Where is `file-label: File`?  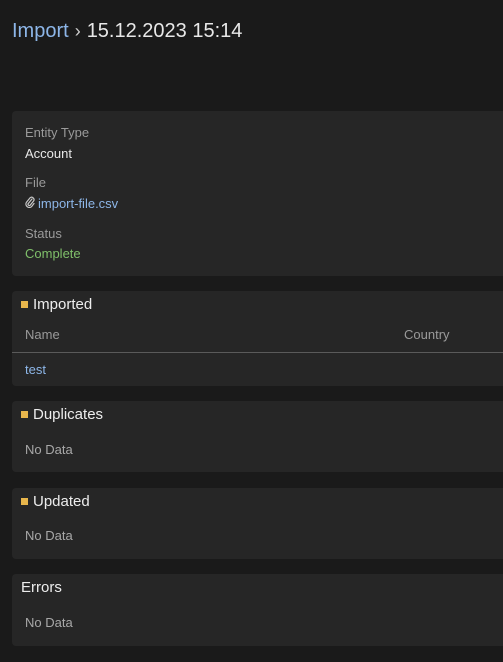 file-label: File is located at coordinates (35, 182).